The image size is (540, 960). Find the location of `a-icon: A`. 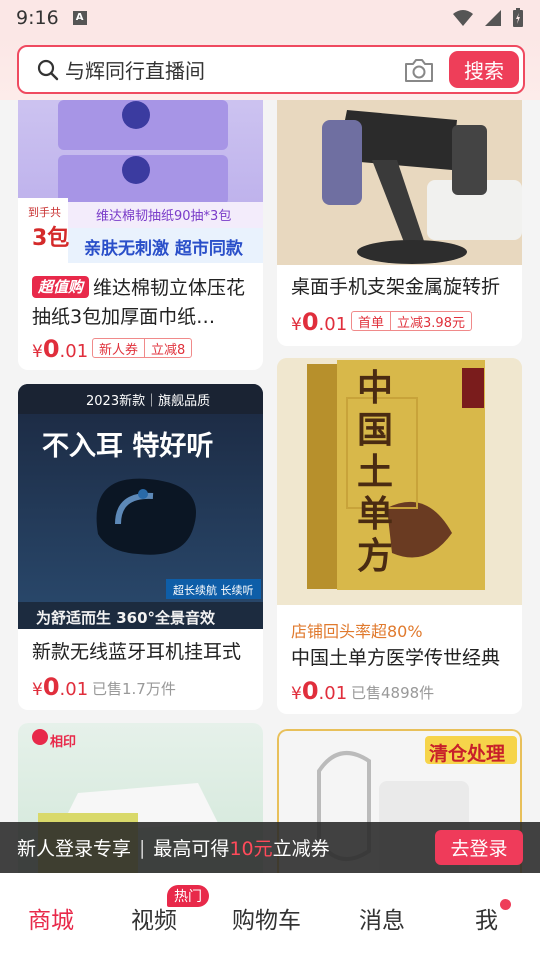

a-icon: A is located at coordinates (79, 18).